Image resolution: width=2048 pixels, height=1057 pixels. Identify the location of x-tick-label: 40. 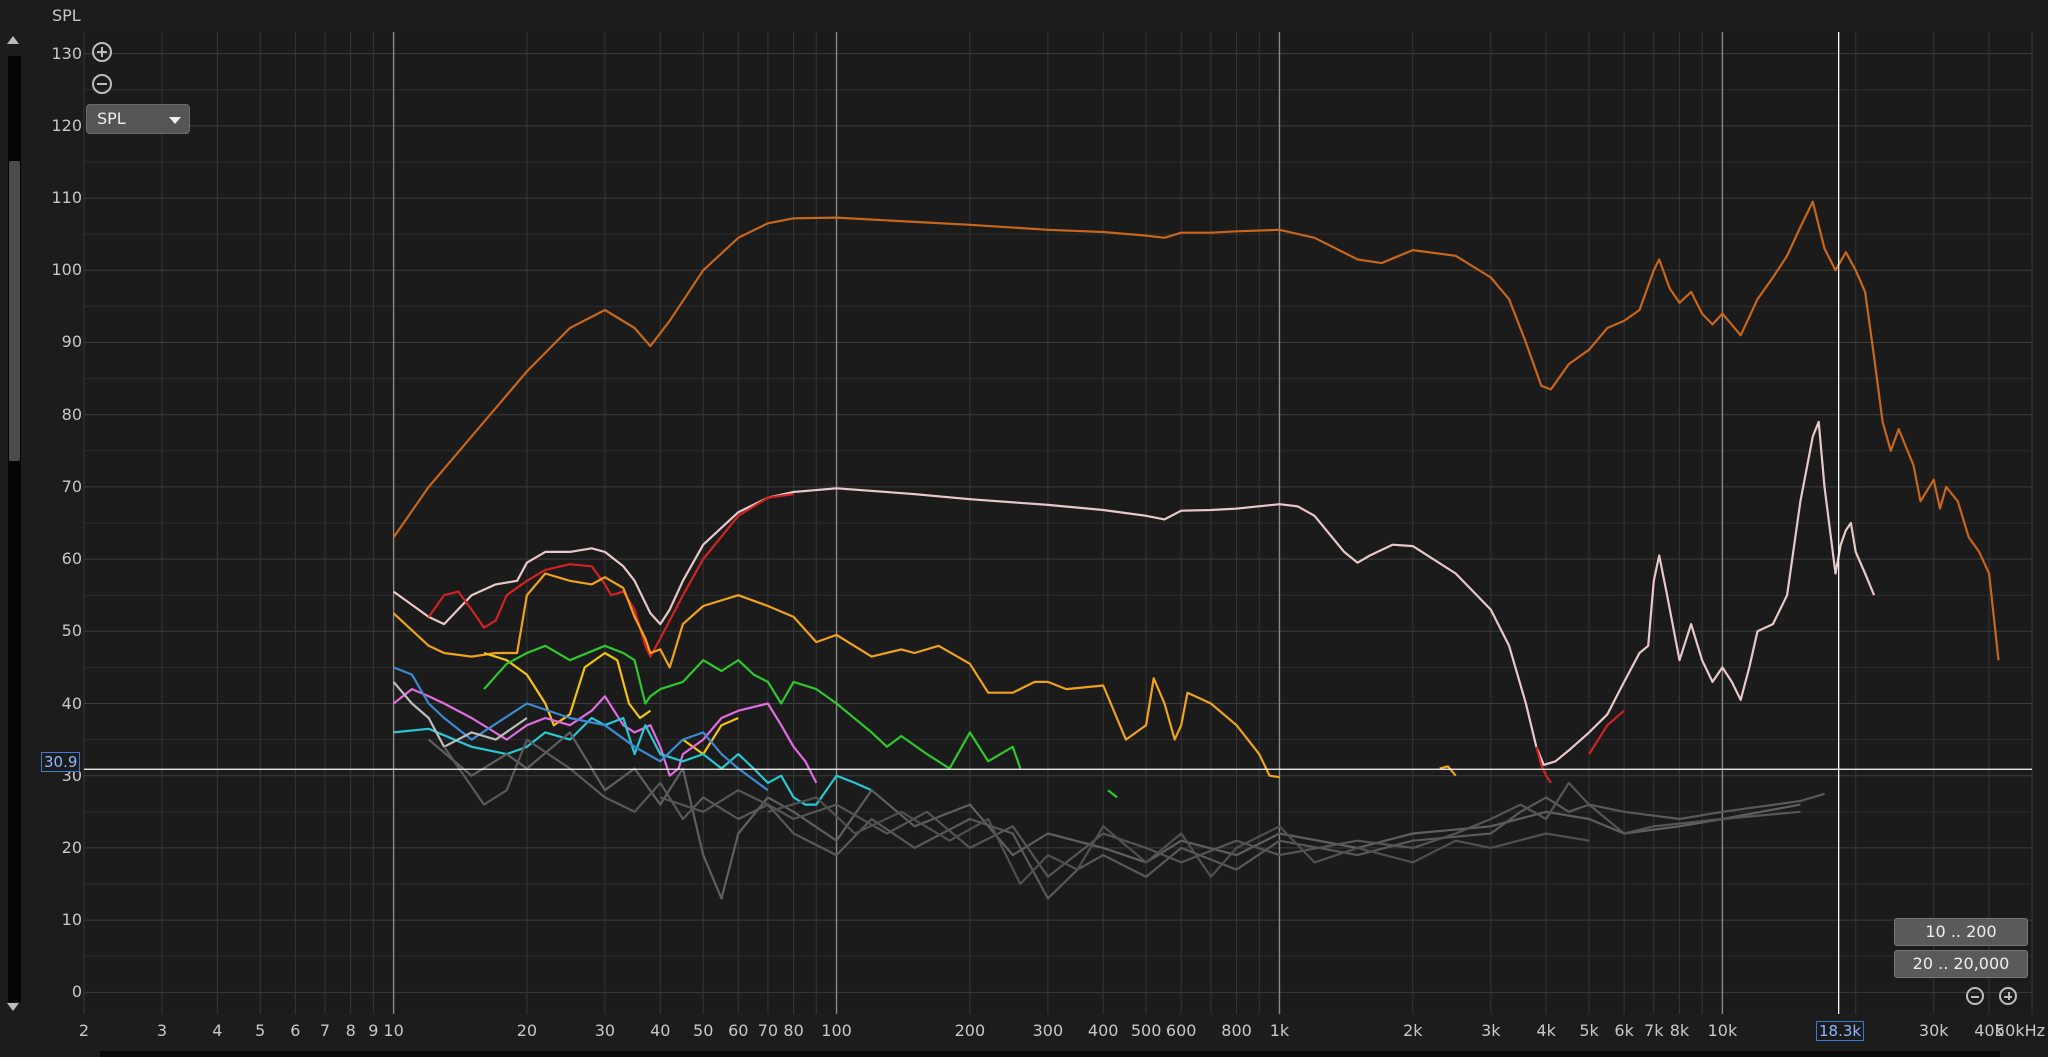
(660, 1030).